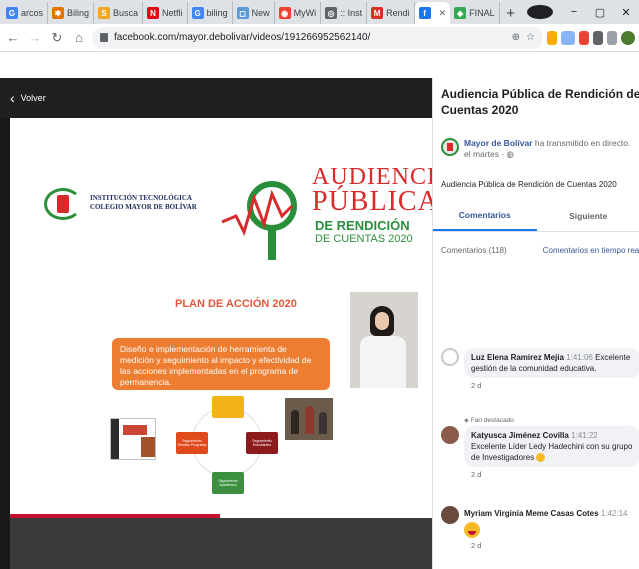 The height and width of the screenshot is (569, 639). I want to click on presenter-face, so click(382, 321).